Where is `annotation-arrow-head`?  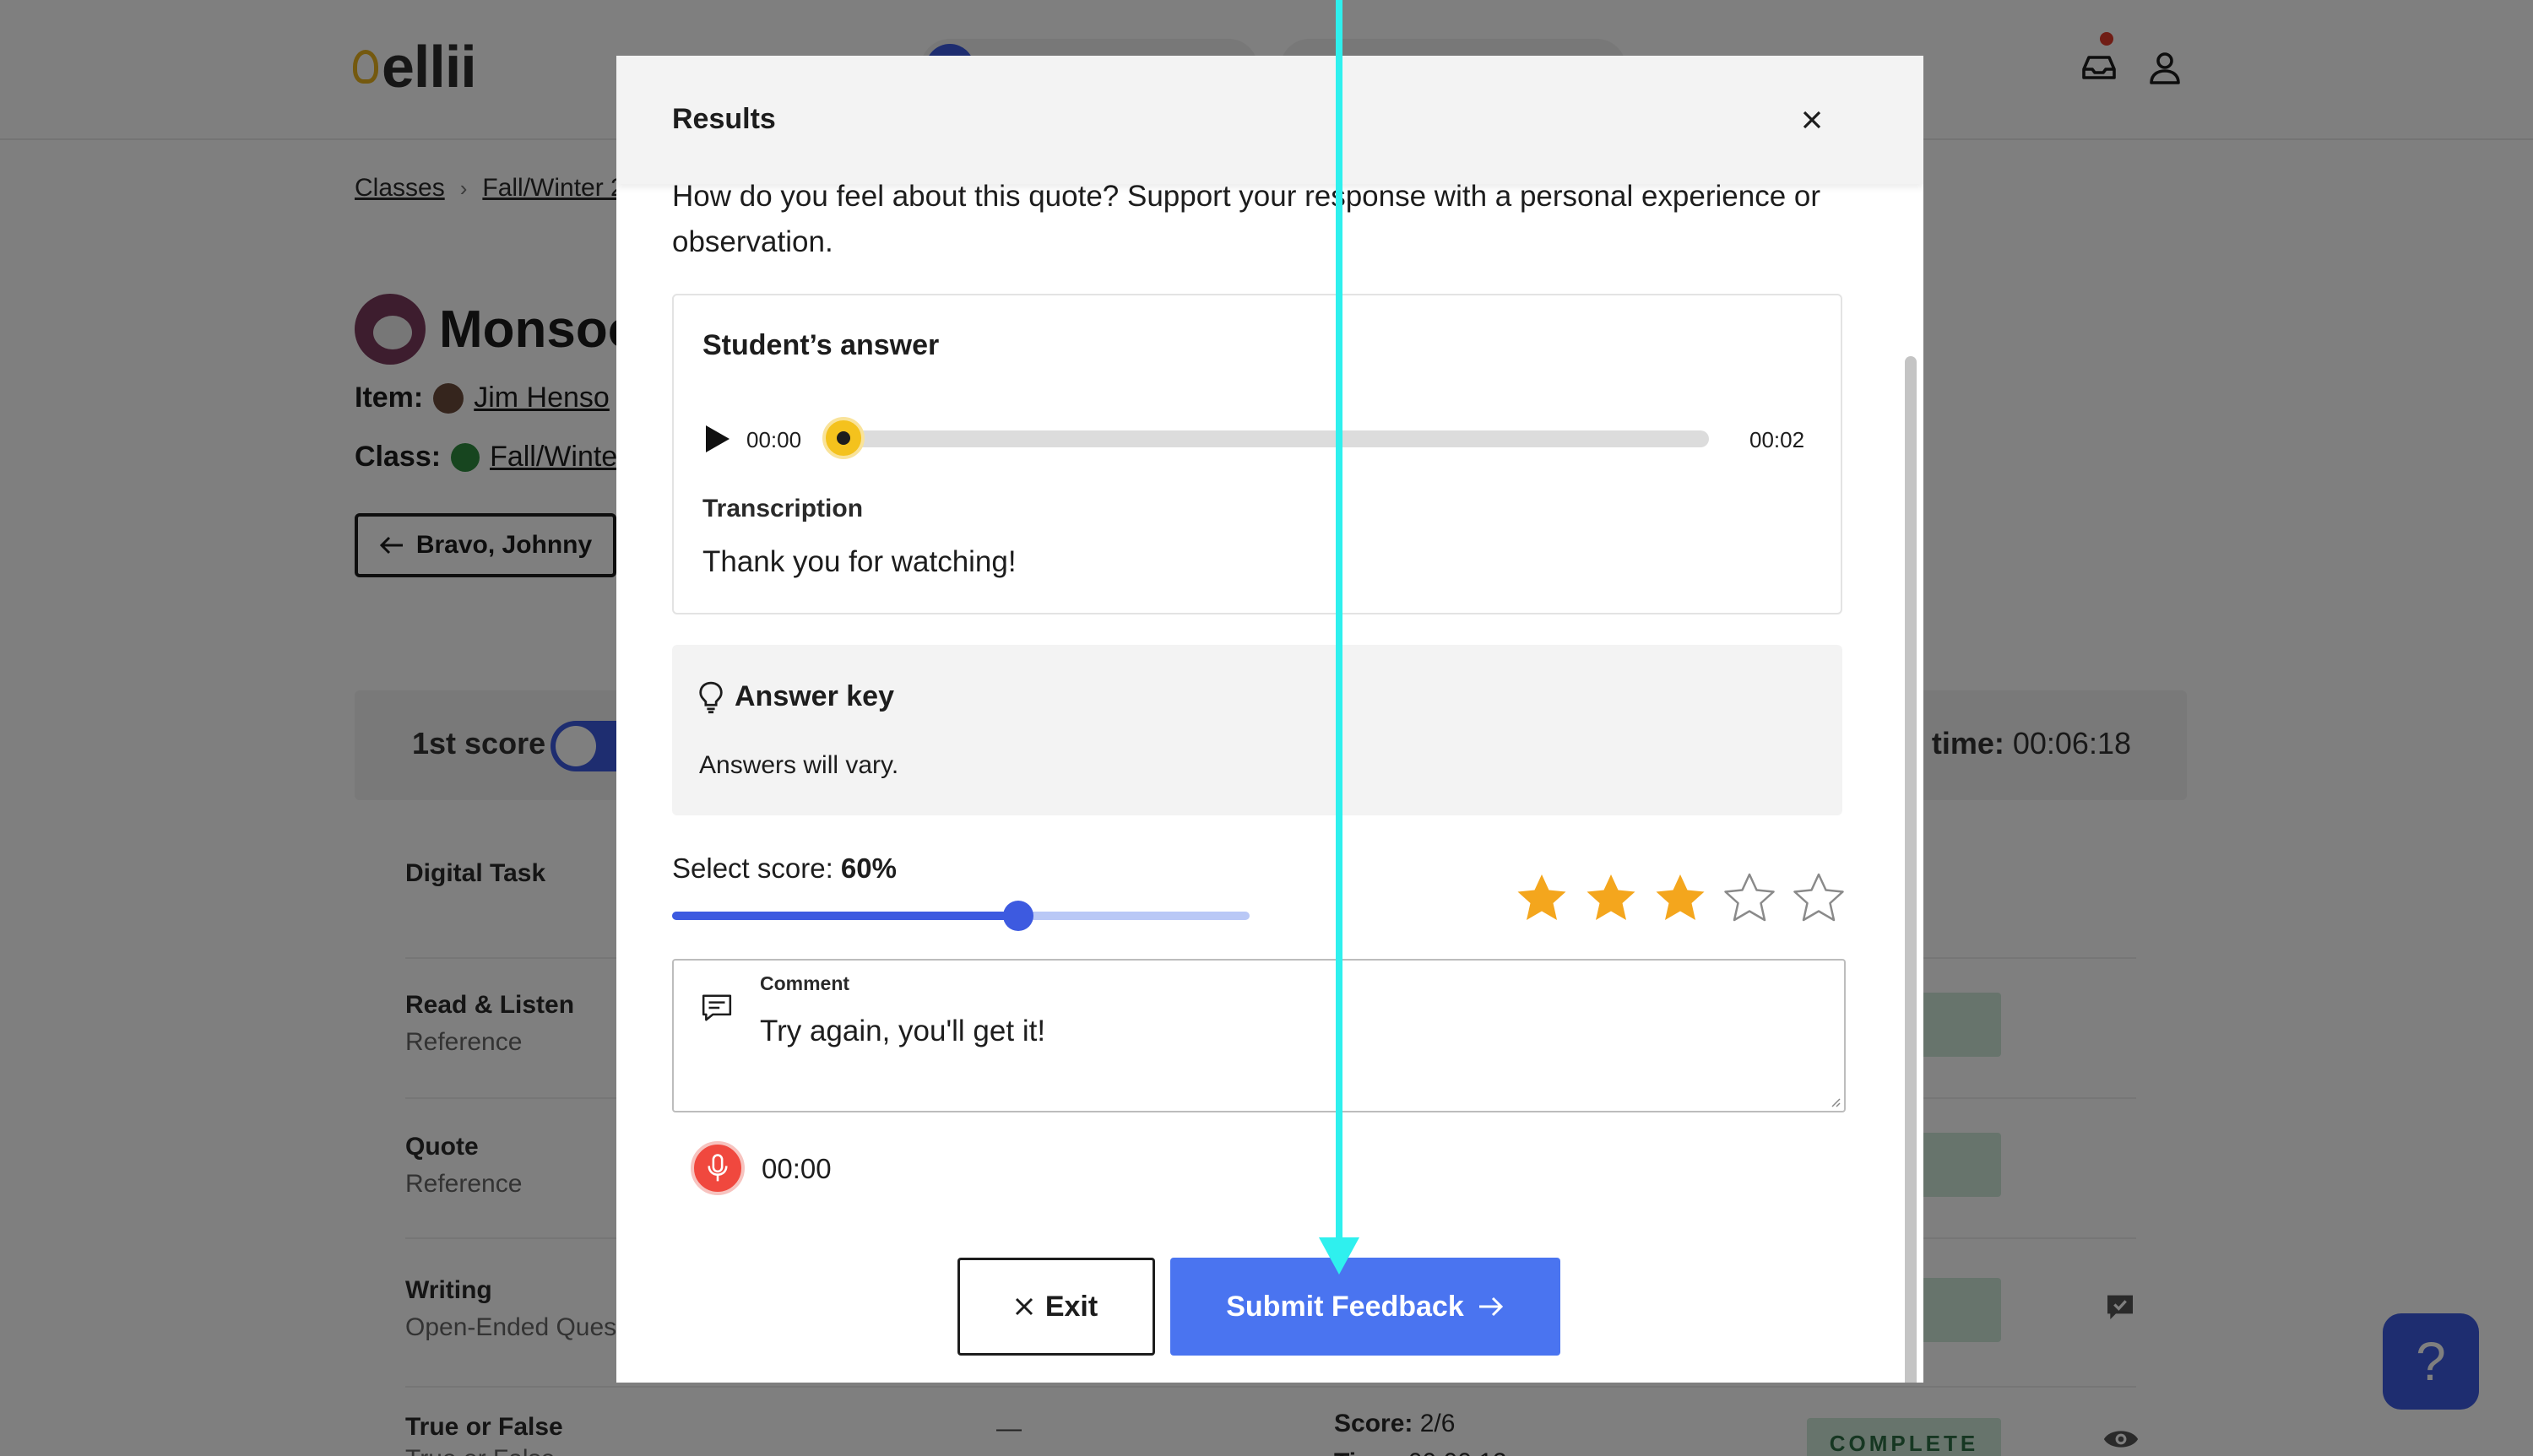 annotation-arrow-head is located at coordinates (1339, 1256).